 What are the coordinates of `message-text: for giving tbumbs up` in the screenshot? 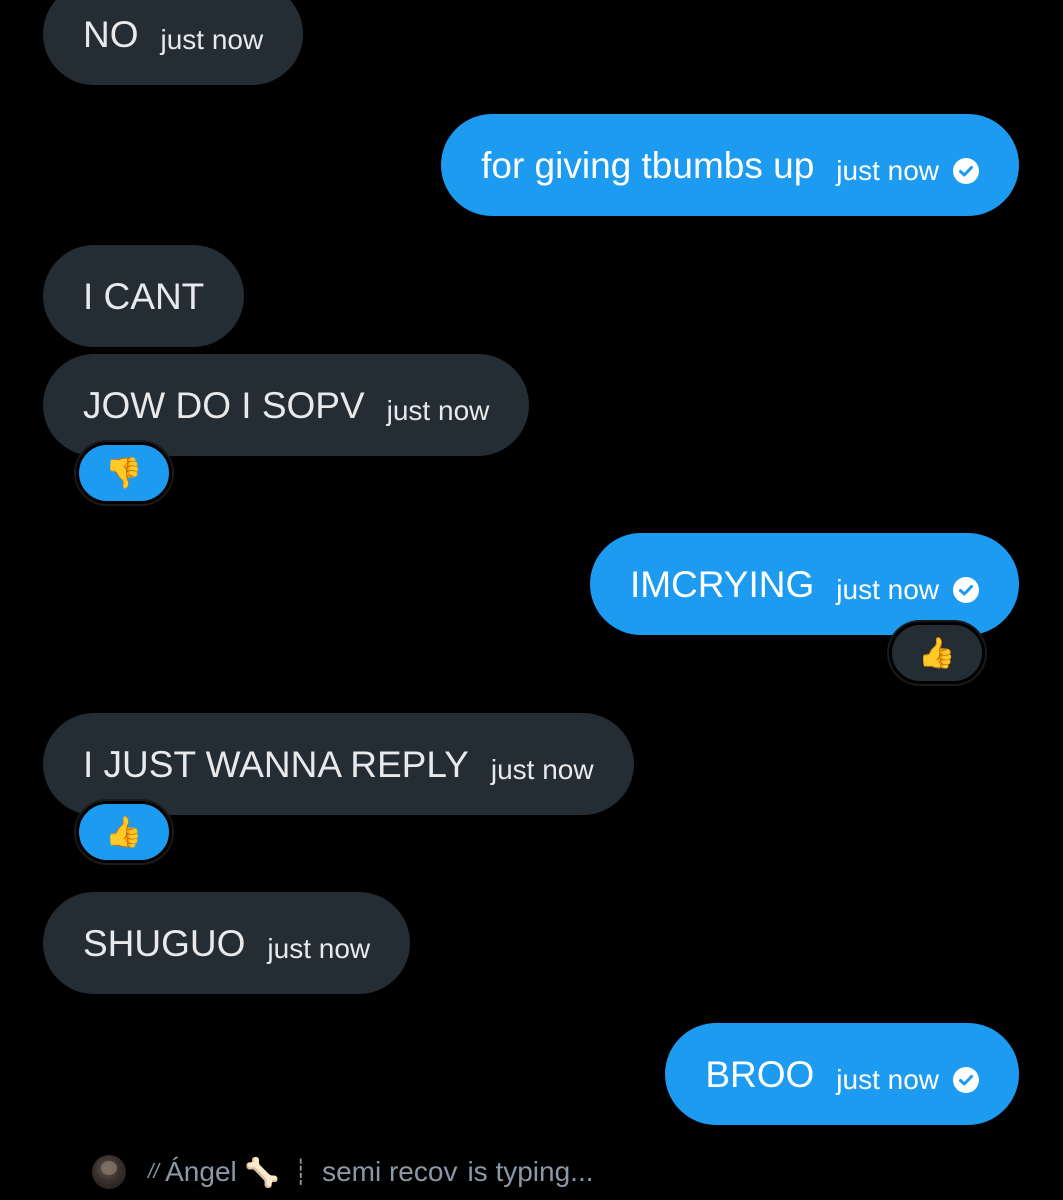 It's located at (648, 165).